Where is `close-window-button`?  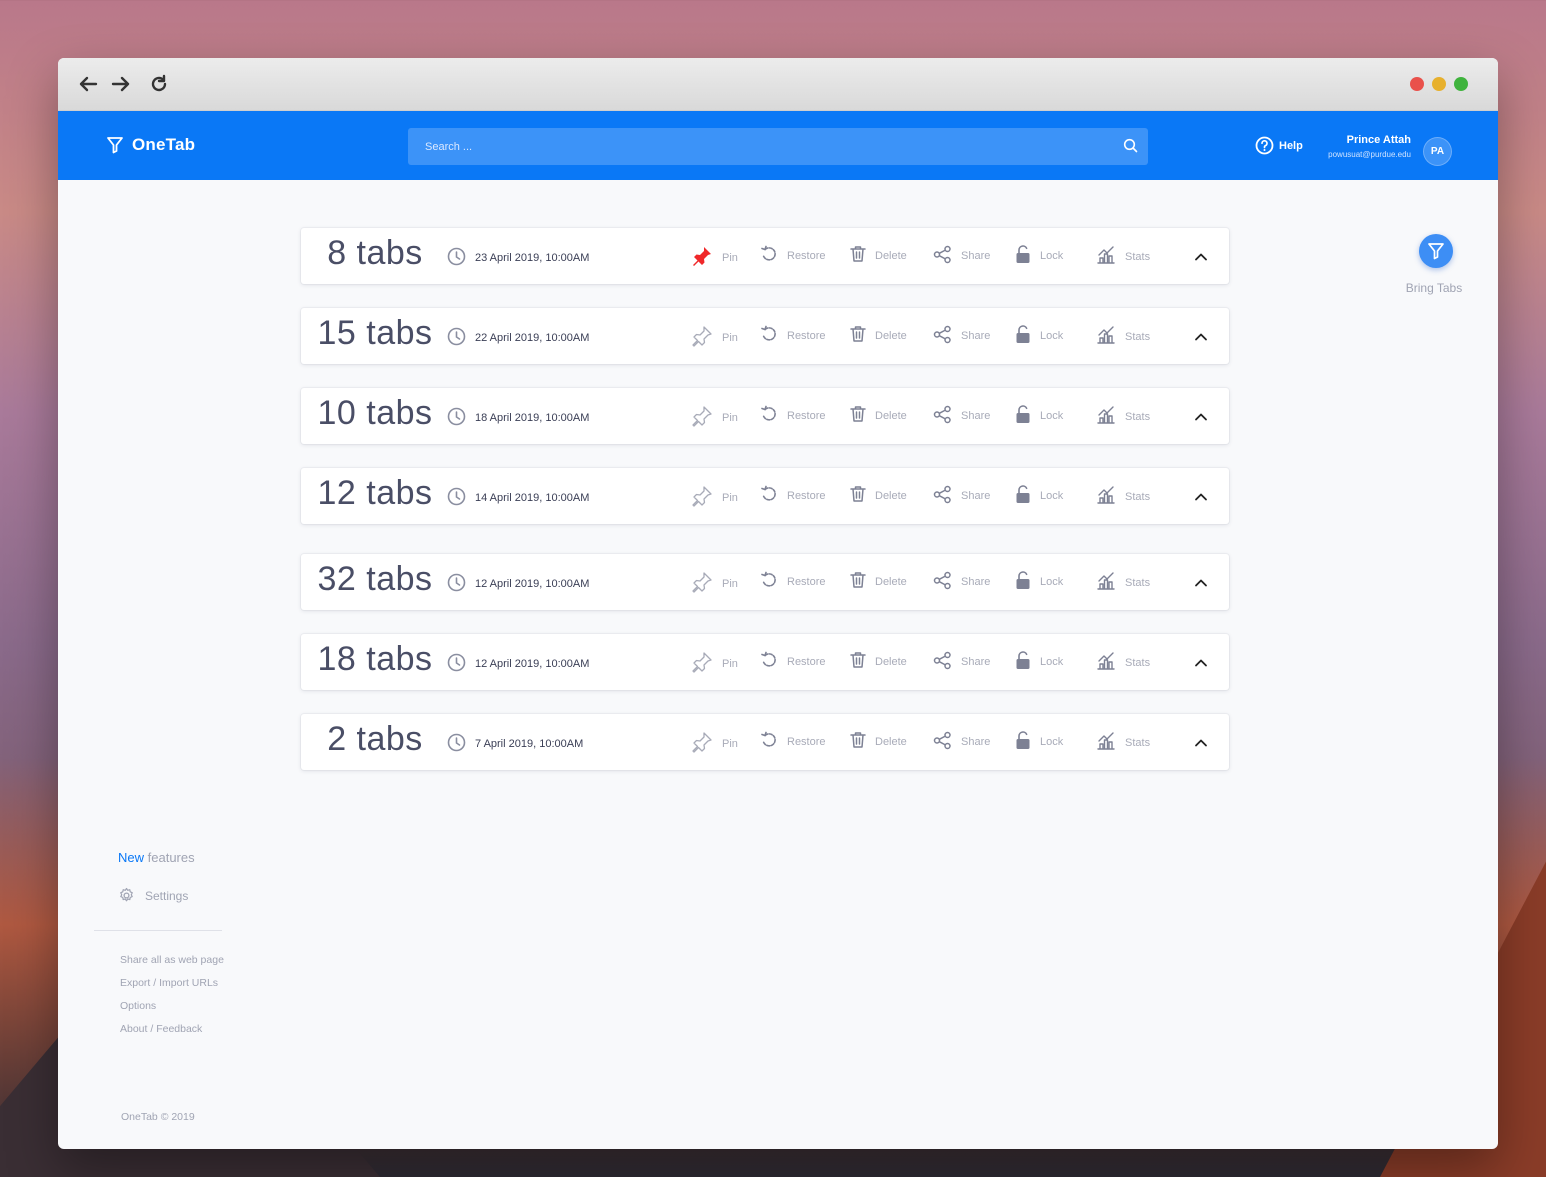
close-window-button is located at coordinates (1417, 84).